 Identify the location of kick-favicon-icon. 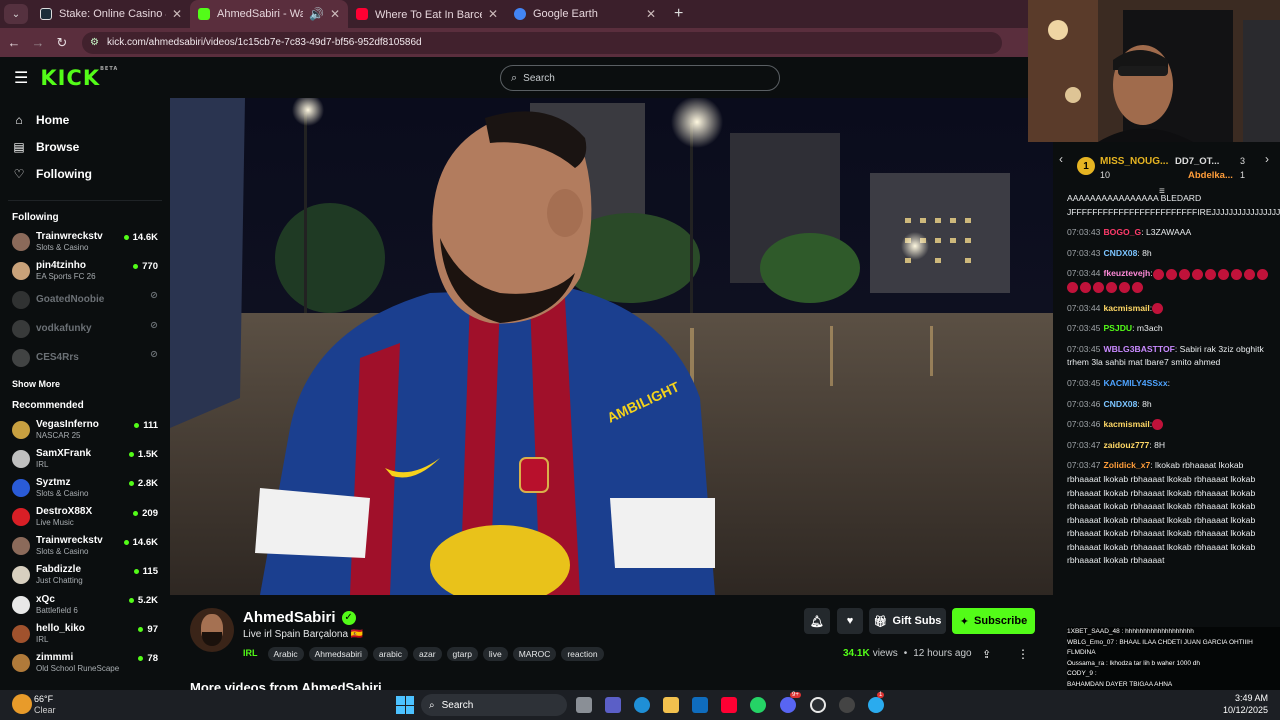
(204, 14).